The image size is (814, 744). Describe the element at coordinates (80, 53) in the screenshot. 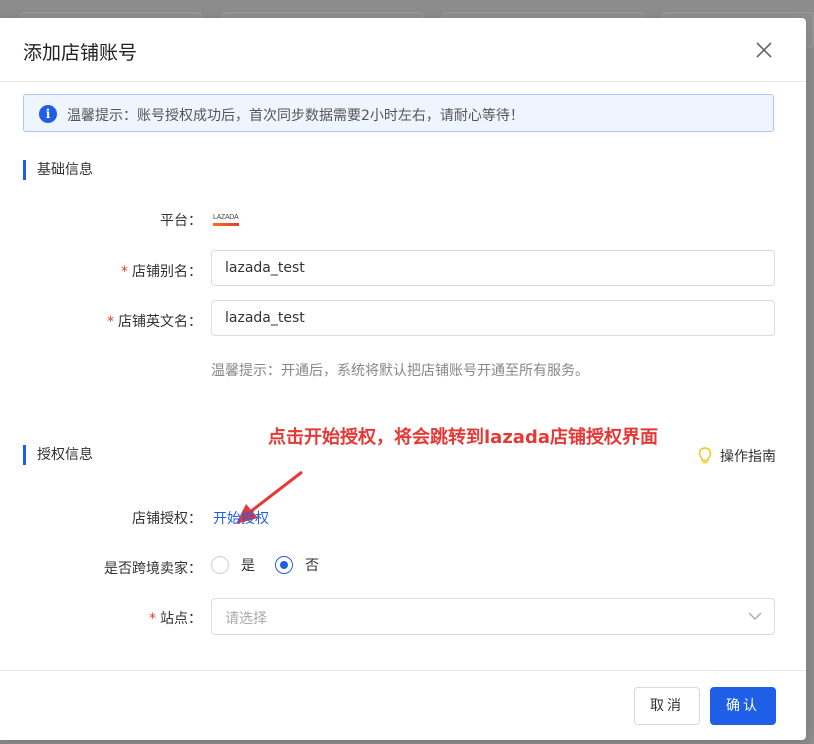

I see `modal-title: 添加店铺账号` at that location.